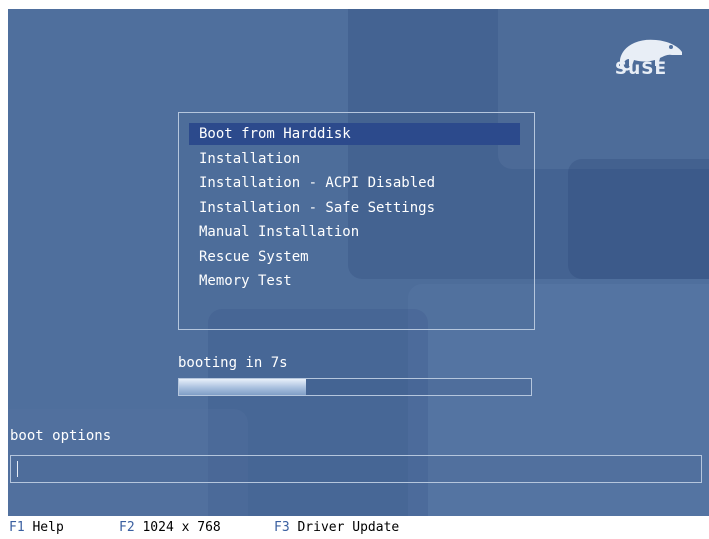 Image resolution: width=709 pixels, height=539 pixels. I want to click on fkey-f1-label: Help, so click(48, 527).